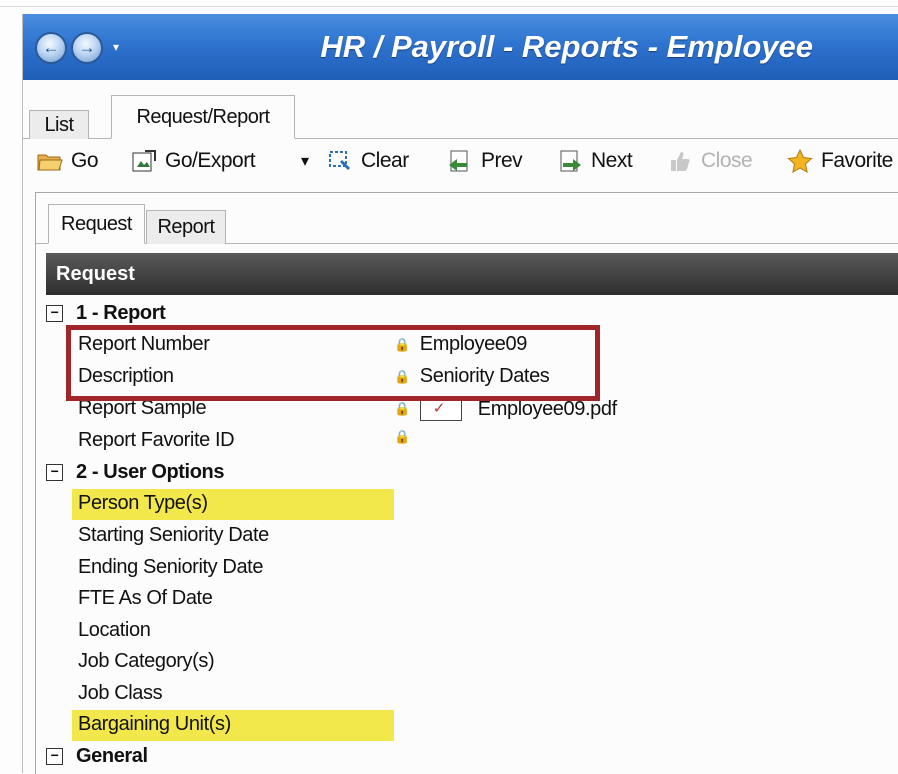  What do you see at coordinates (210, 160) in the screenshot?
I see `go-export-label: Go/Export` at bounding box center [210, 160].